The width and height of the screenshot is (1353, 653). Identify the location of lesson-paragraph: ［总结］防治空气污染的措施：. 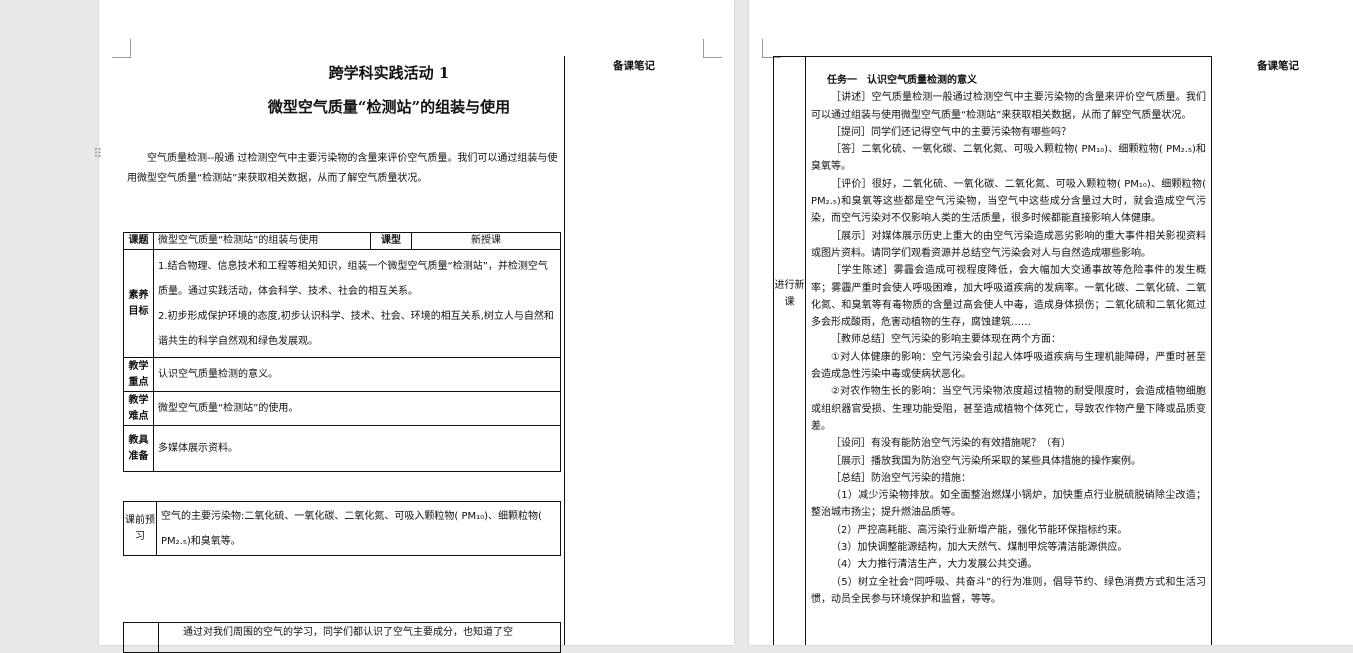
(901, 478).